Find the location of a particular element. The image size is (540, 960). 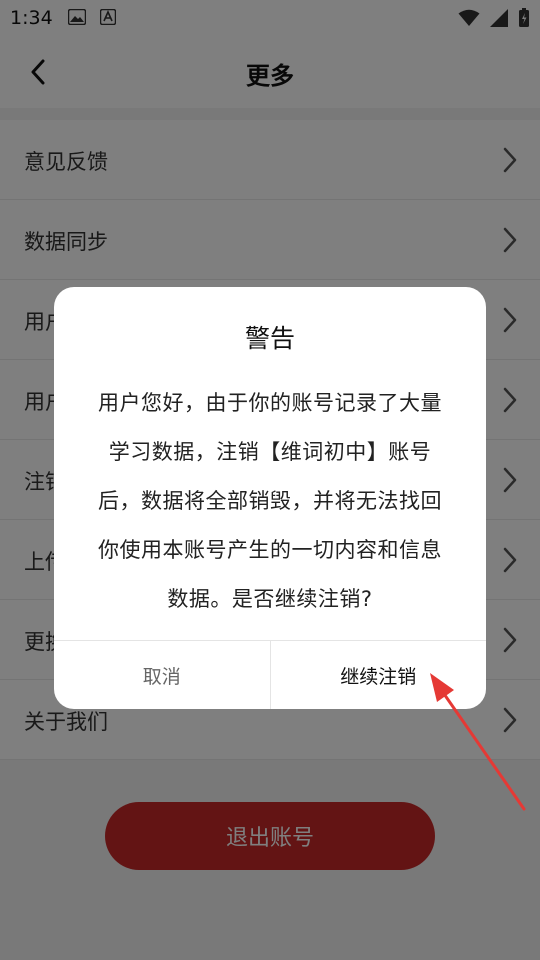

dialog-message-line: 后，数据将全部销毁，并将无法找回 is located at coordinates (270, 501).